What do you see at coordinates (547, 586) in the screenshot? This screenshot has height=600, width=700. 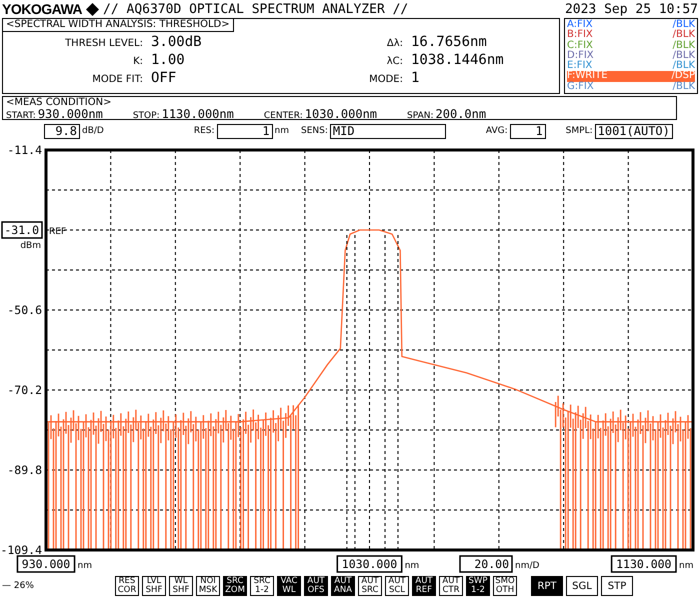 I see `sweep-key: RPT` at bounding box center [547, 586].